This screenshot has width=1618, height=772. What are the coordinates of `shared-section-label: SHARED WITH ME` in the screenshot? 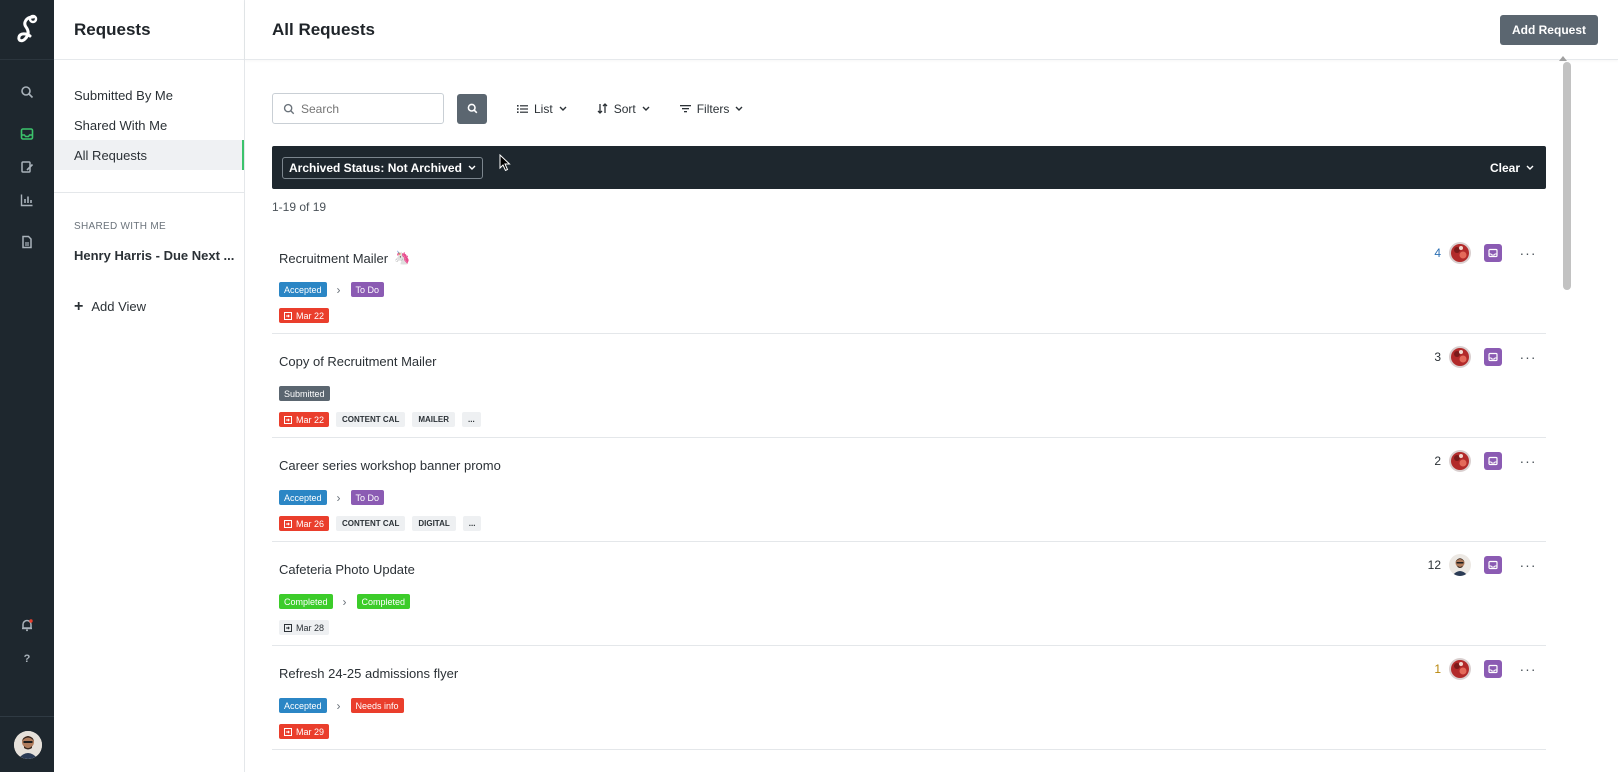 It's located at (120, 226).